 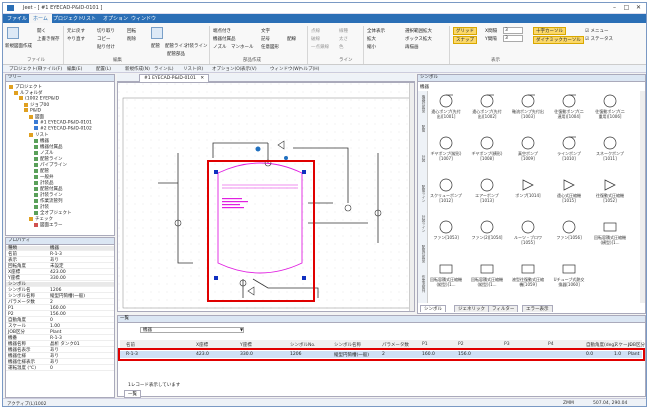 What do you see at coordinates (315, 39) in the screenshot?
I see `dashed-line-button: 破線` at bounding box center [315, 39].